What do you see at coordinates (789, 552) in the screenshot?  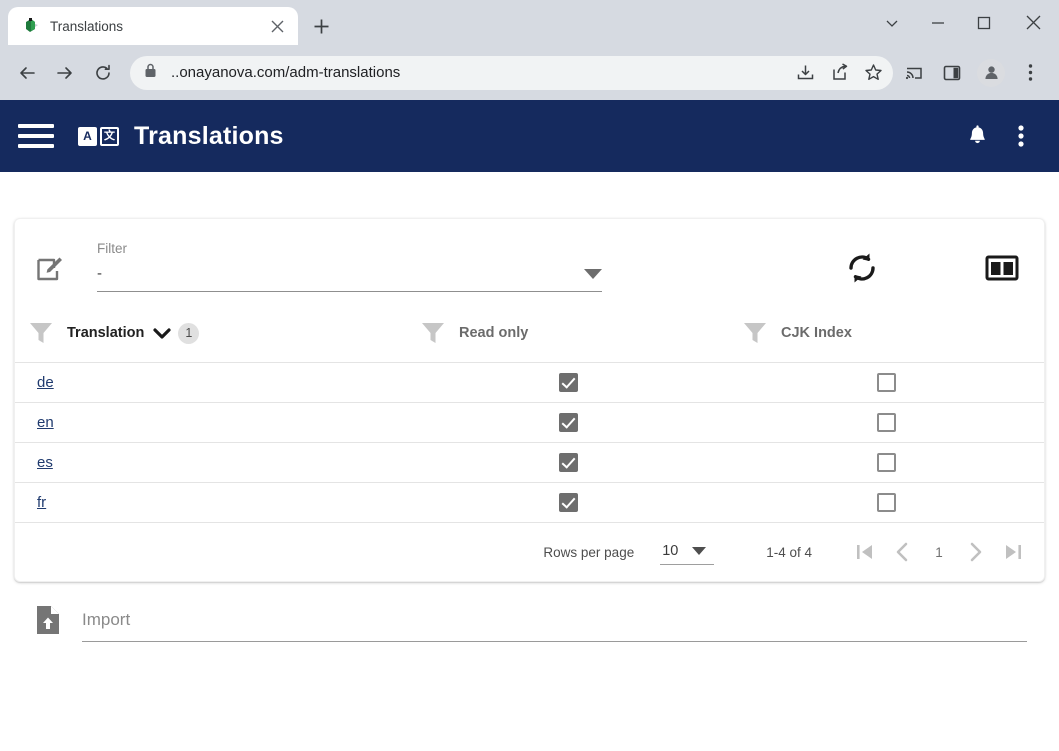 I see `range-label: 1-4 of 4` at bounding box center [789, 552].